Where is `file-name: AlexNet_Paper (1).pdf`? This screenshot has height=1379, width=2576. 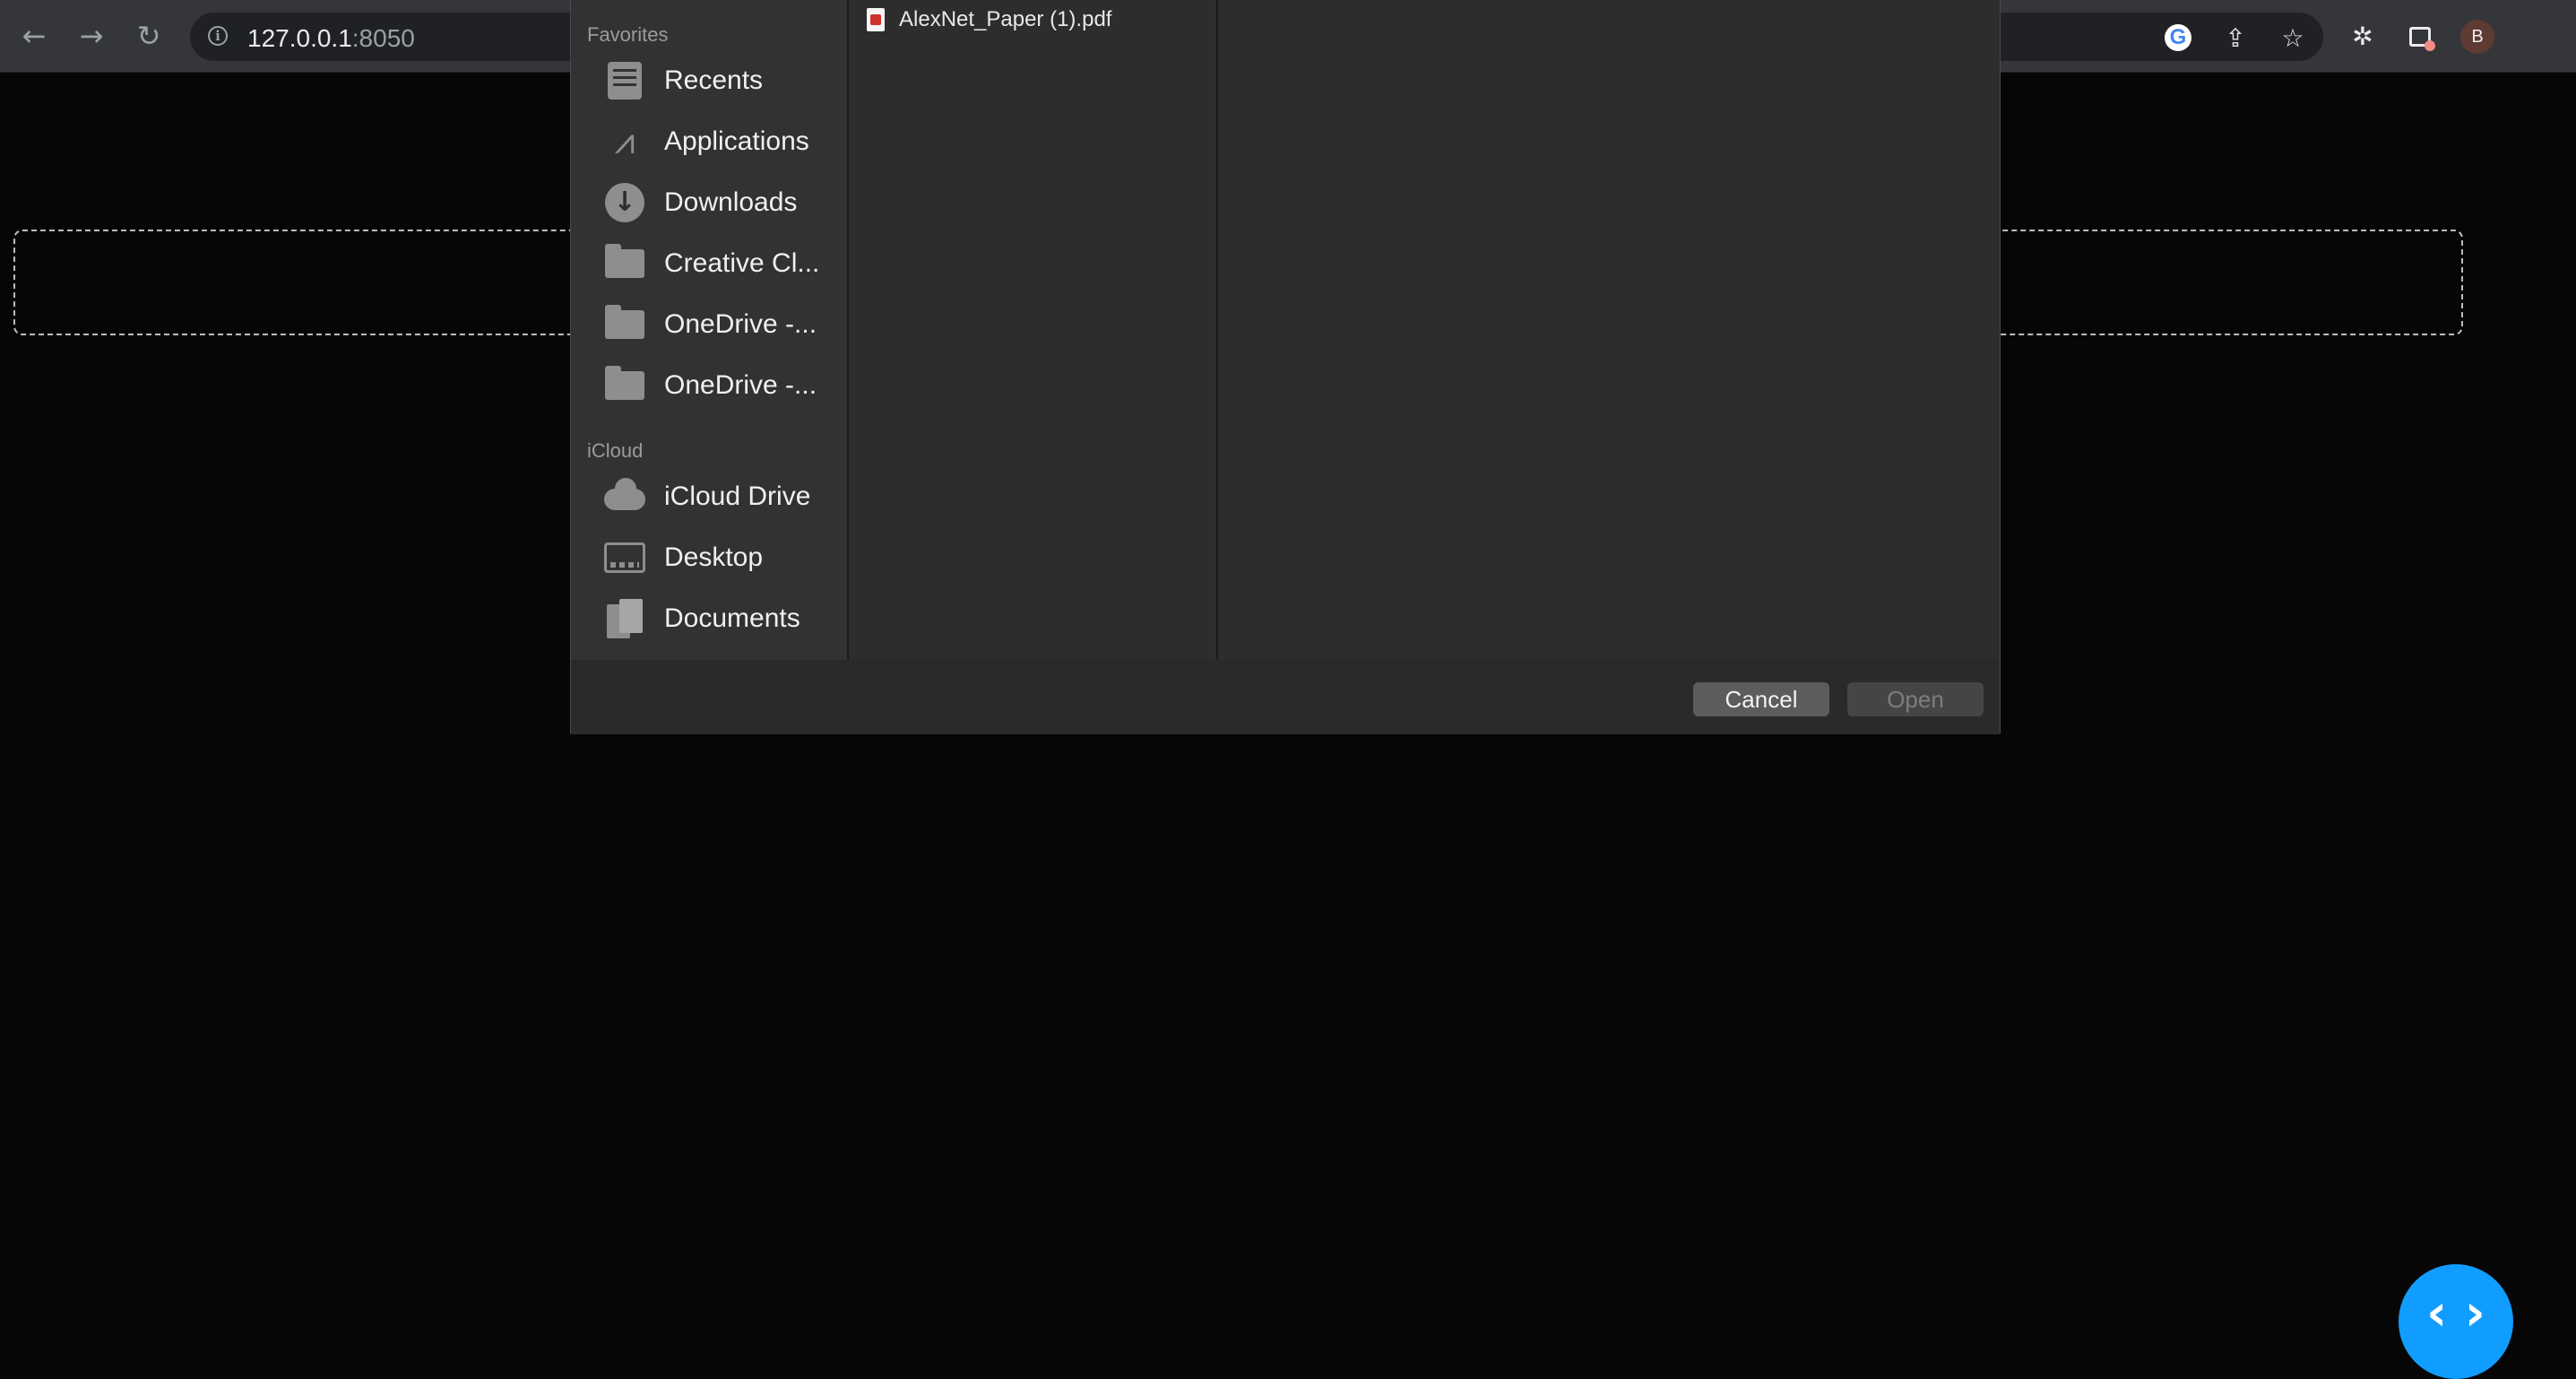
file-name: AlexNet_Paper (1).pdf is located at coordinates (1005, 19).